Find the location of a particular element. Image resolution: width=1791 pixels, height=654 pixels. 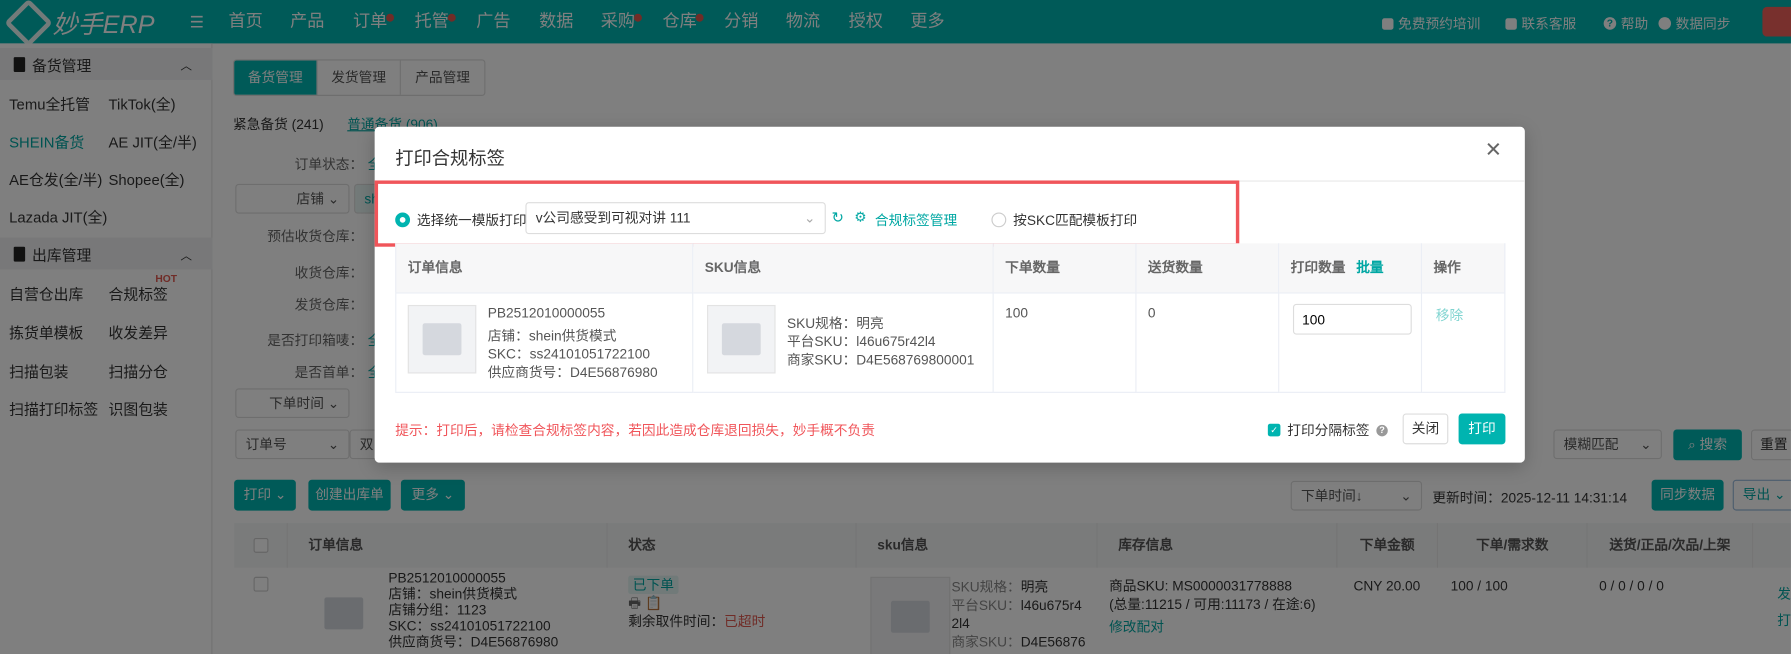

help-icon: ? is located at coordinates (1382, 430).